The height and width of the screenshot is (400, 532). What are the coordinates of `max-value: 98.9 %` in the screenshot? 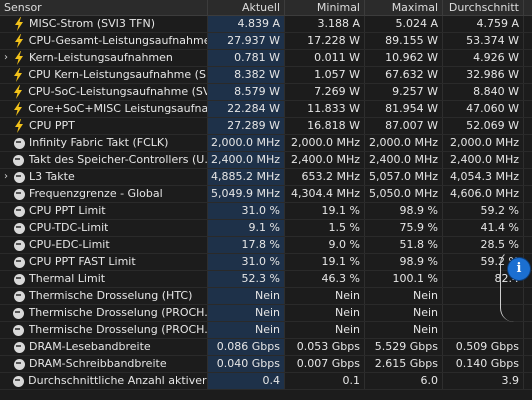 It's located at (404, 211).